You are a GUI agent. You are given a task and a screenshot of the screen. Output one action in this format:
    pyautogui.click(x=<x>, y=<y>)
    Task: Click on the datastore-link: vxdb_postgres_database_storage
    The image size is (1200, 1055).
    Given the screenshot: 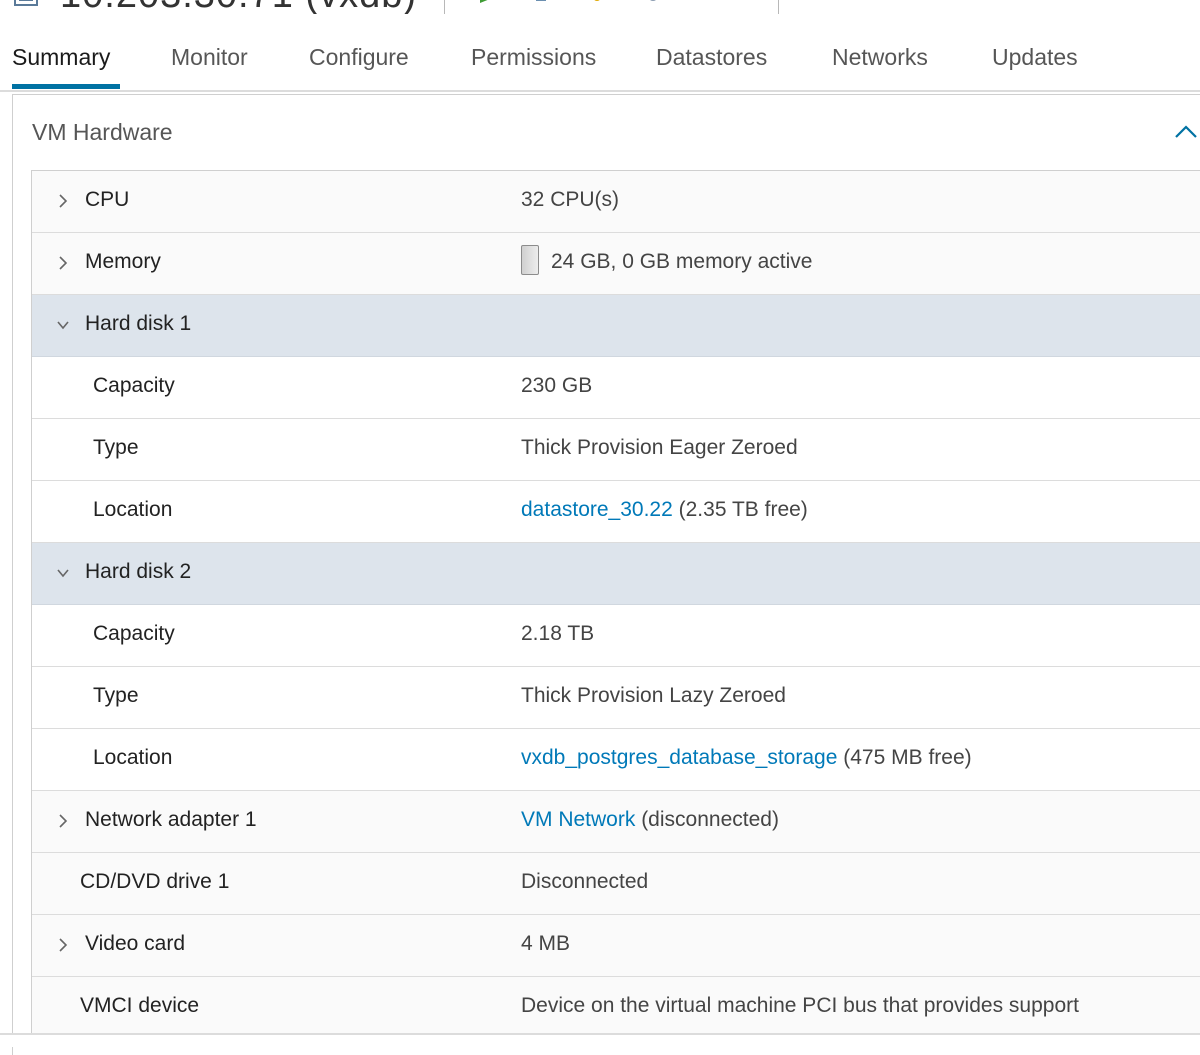 What is the action you would take?
    pyautogui.click(x=679, y=757)
    